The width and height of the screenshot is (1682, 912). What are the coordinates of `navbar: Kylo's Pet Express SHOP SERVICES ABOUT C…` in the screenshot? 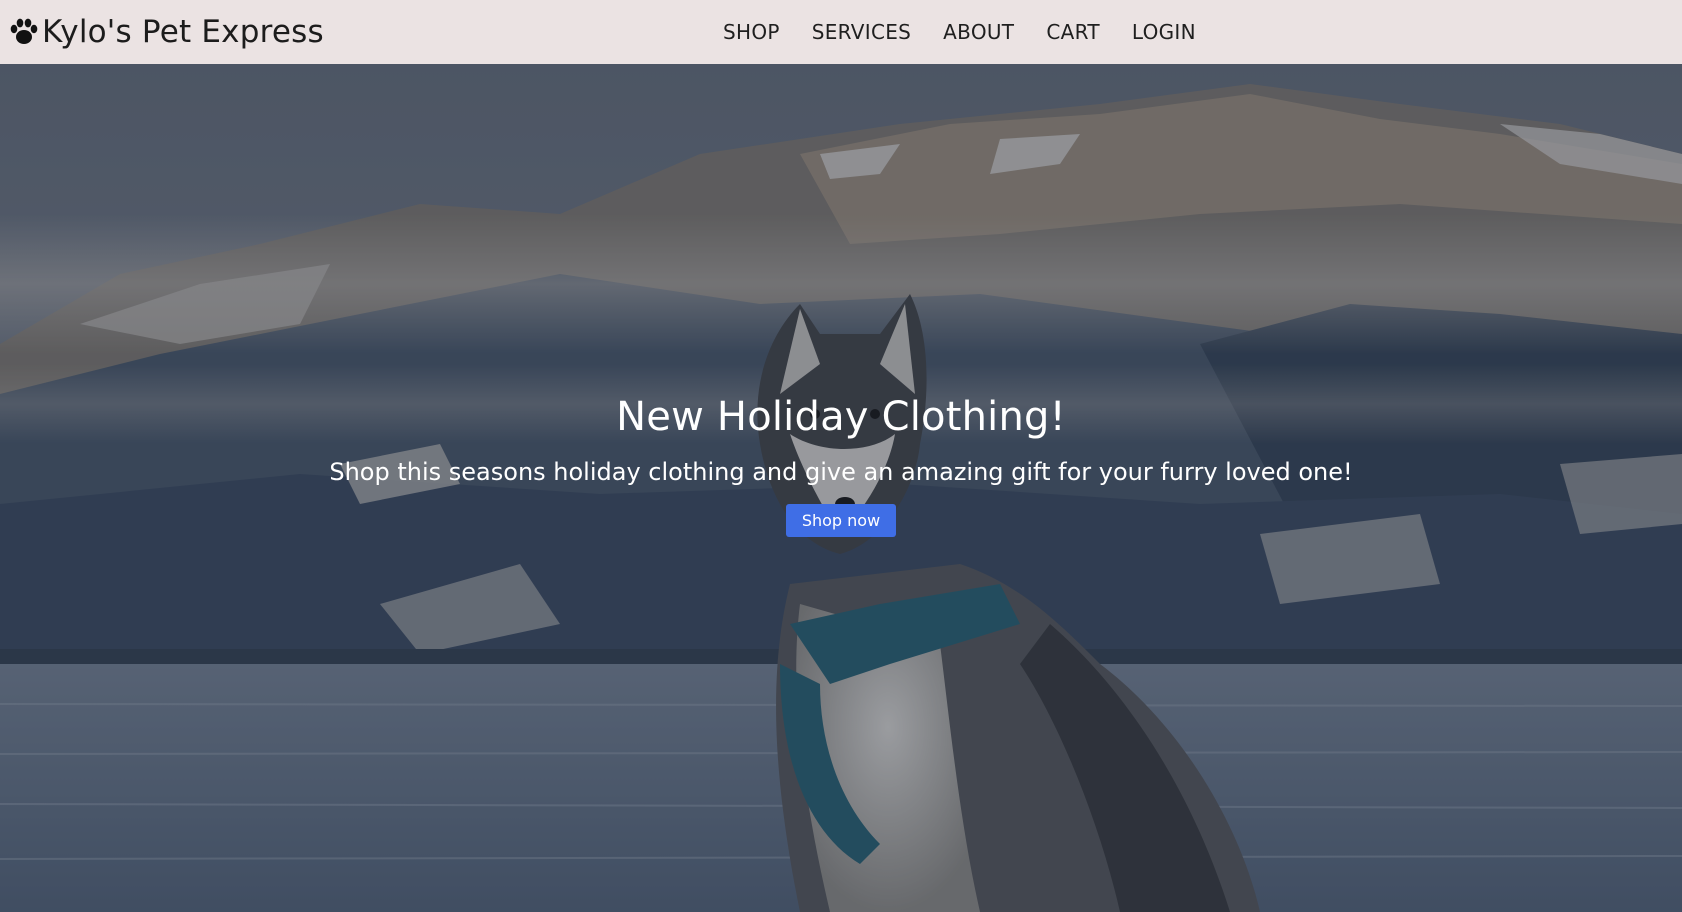 It's located at (841, 32).